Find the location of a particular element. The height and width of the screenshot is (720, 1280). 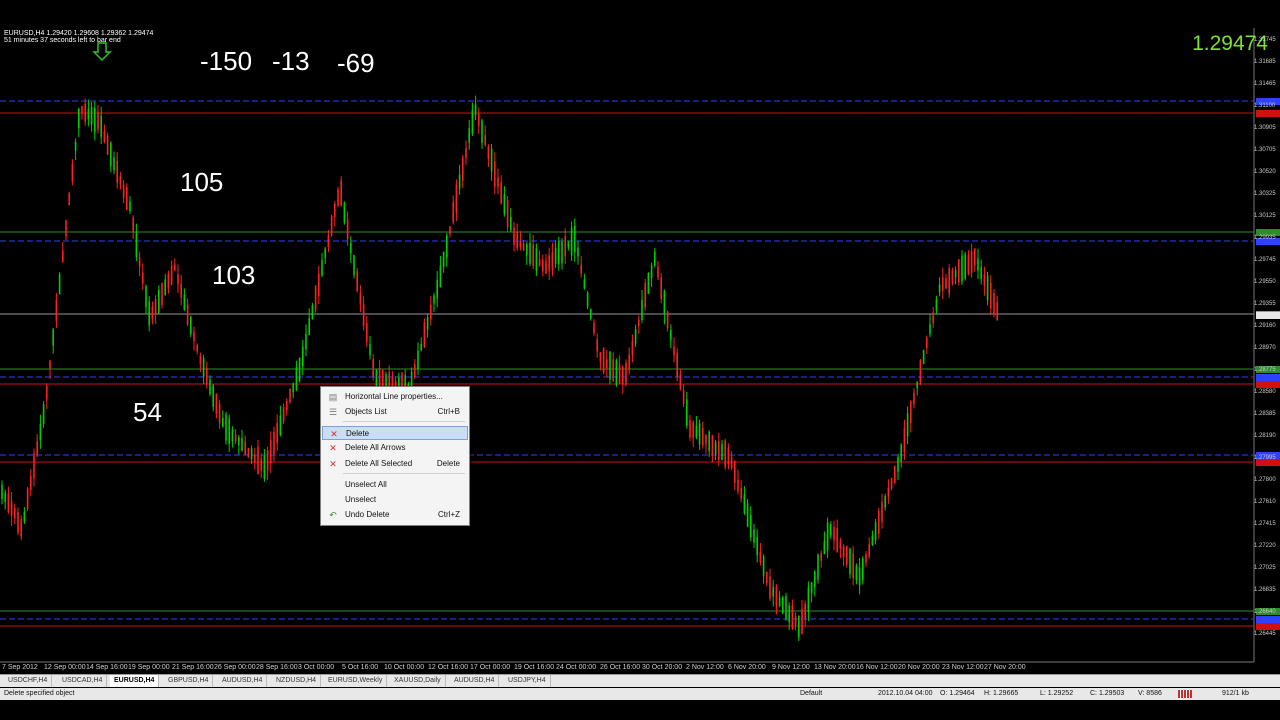

time-tick-label: 26 Sep 00:00 is located at coordinates (235, 667).